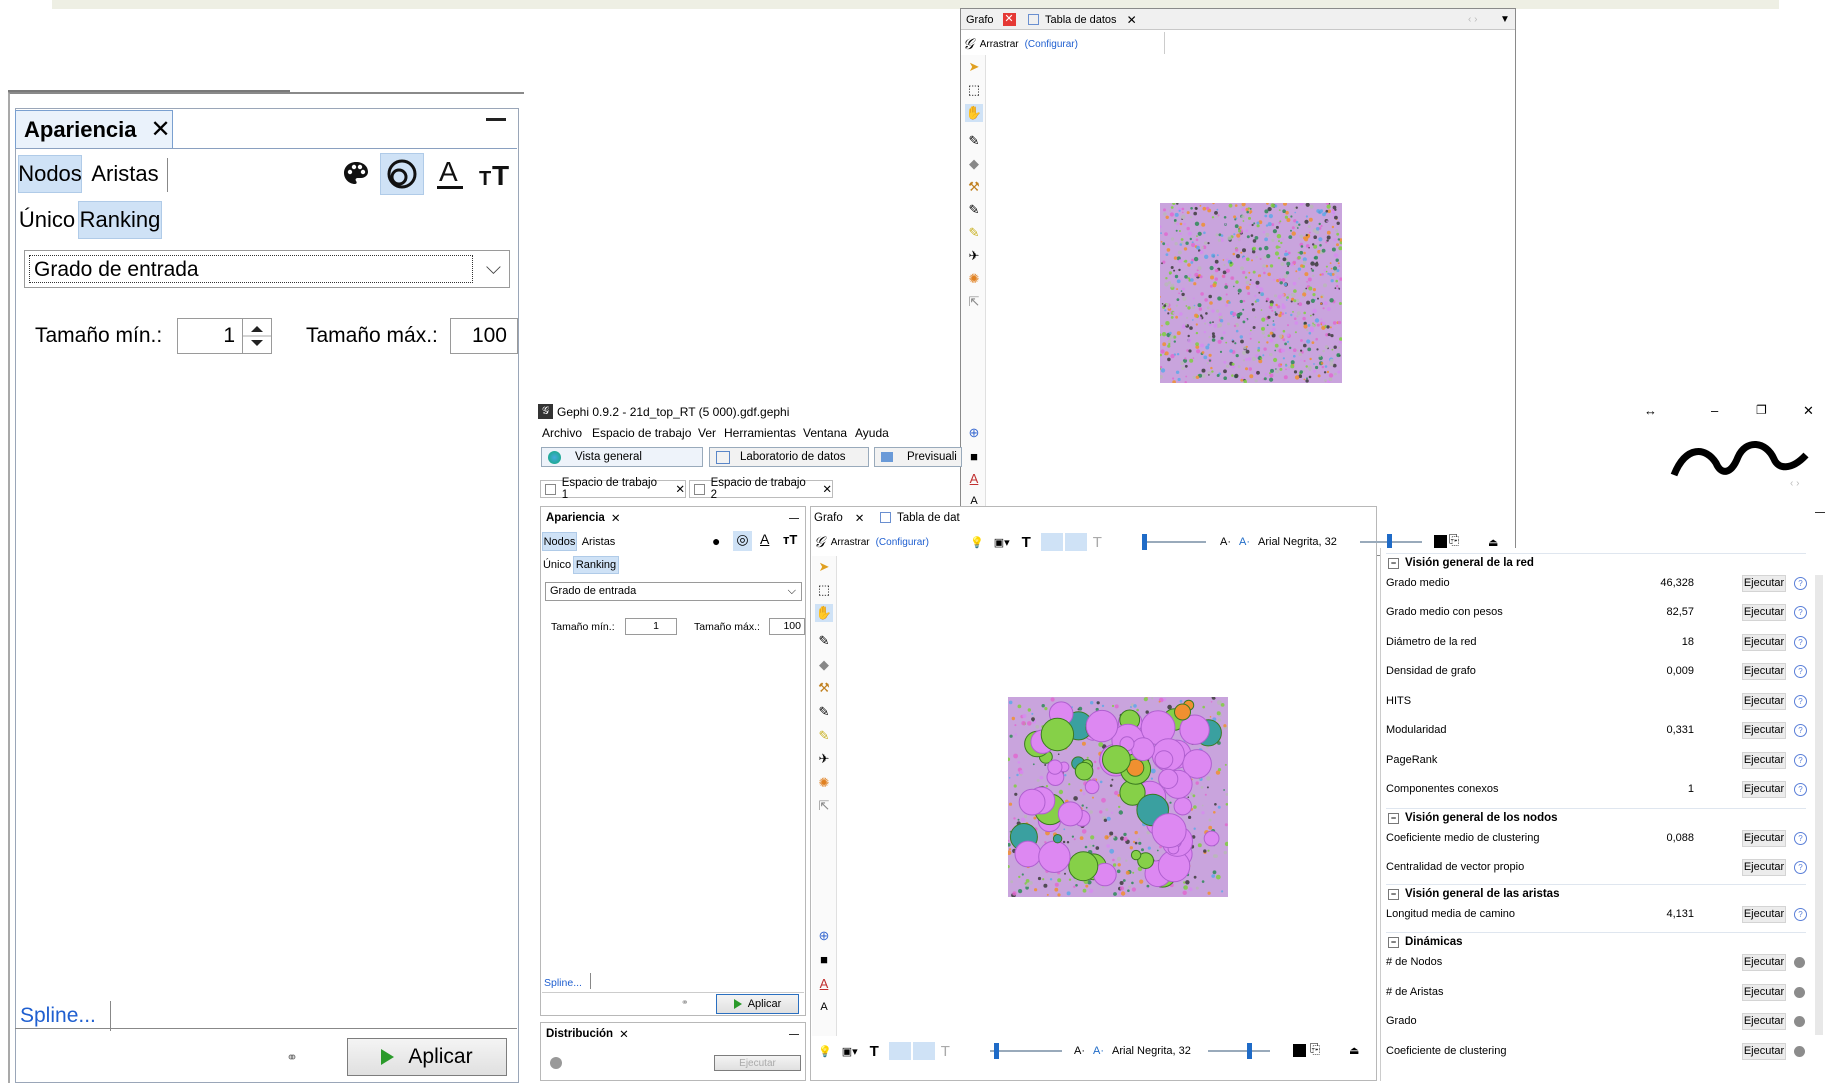  I want to click on edge-color-icon, so click(923, 1051).